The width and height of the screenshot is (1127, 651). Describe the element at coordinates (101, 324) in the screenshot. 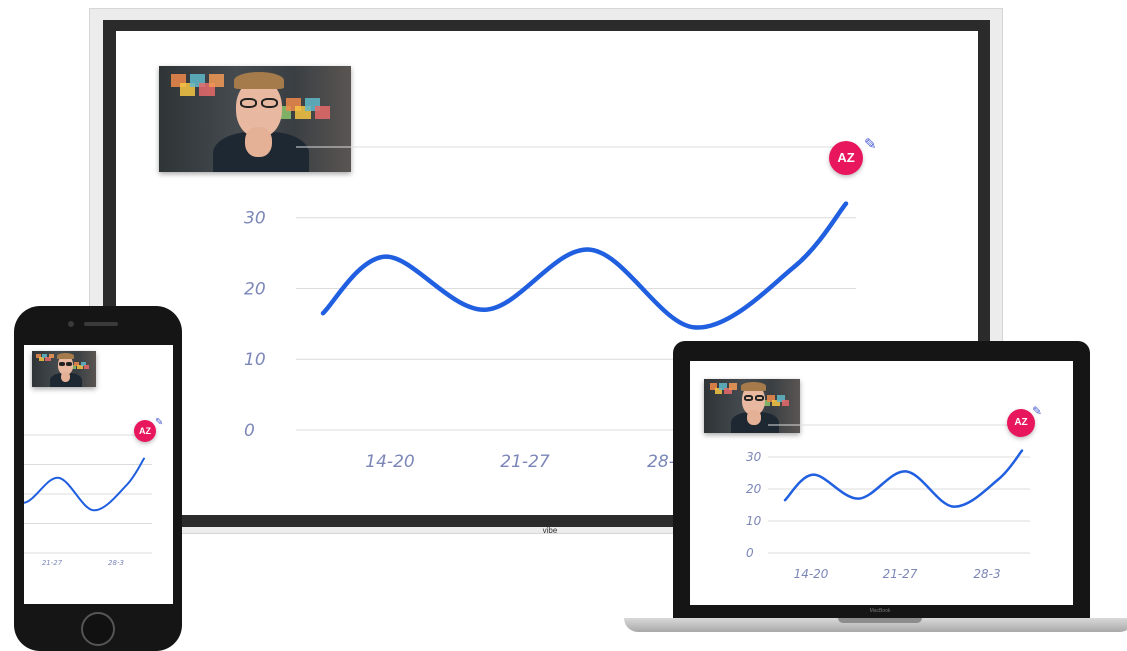

I see `phone-speaker` at that location.